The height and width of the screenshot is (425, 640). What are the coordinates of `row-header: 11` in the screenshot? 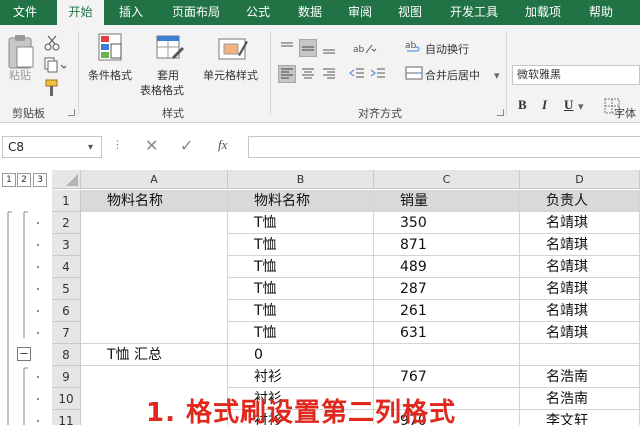 It's located at (66, 417).